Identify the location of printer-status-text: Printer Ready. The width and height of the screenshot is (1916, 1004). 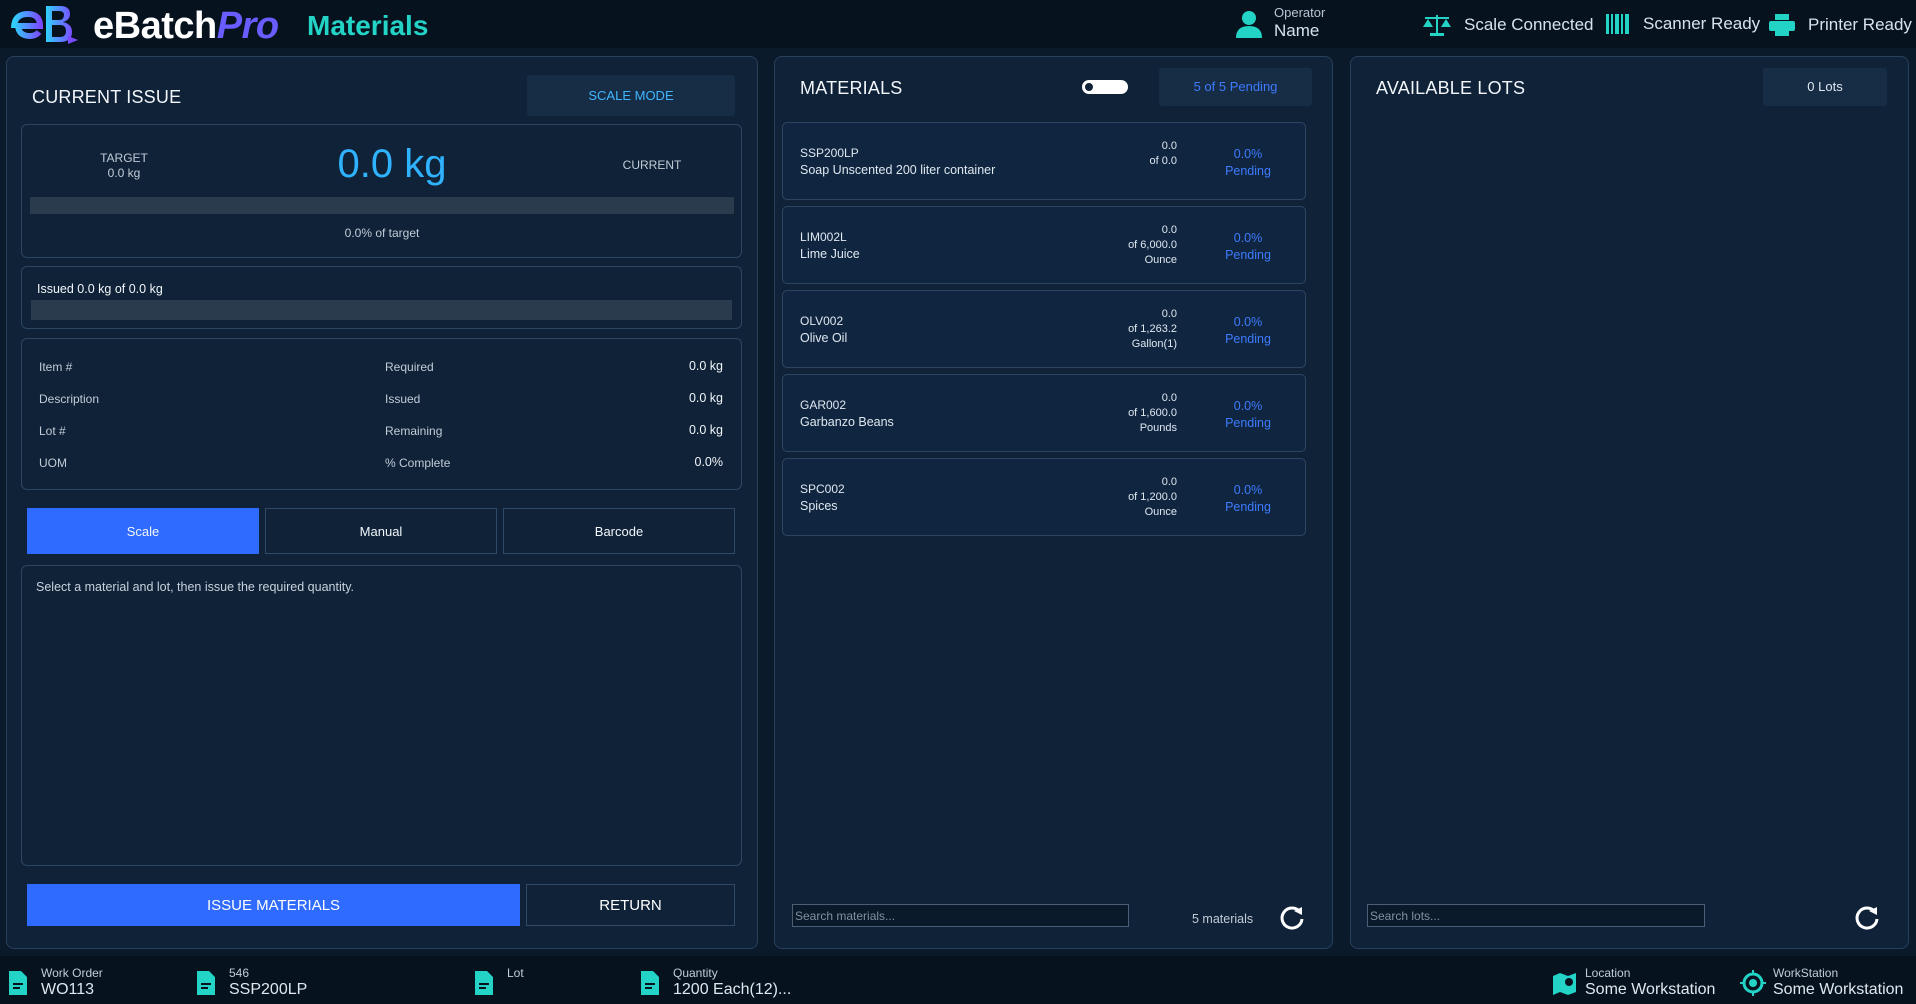
(1860, 24).